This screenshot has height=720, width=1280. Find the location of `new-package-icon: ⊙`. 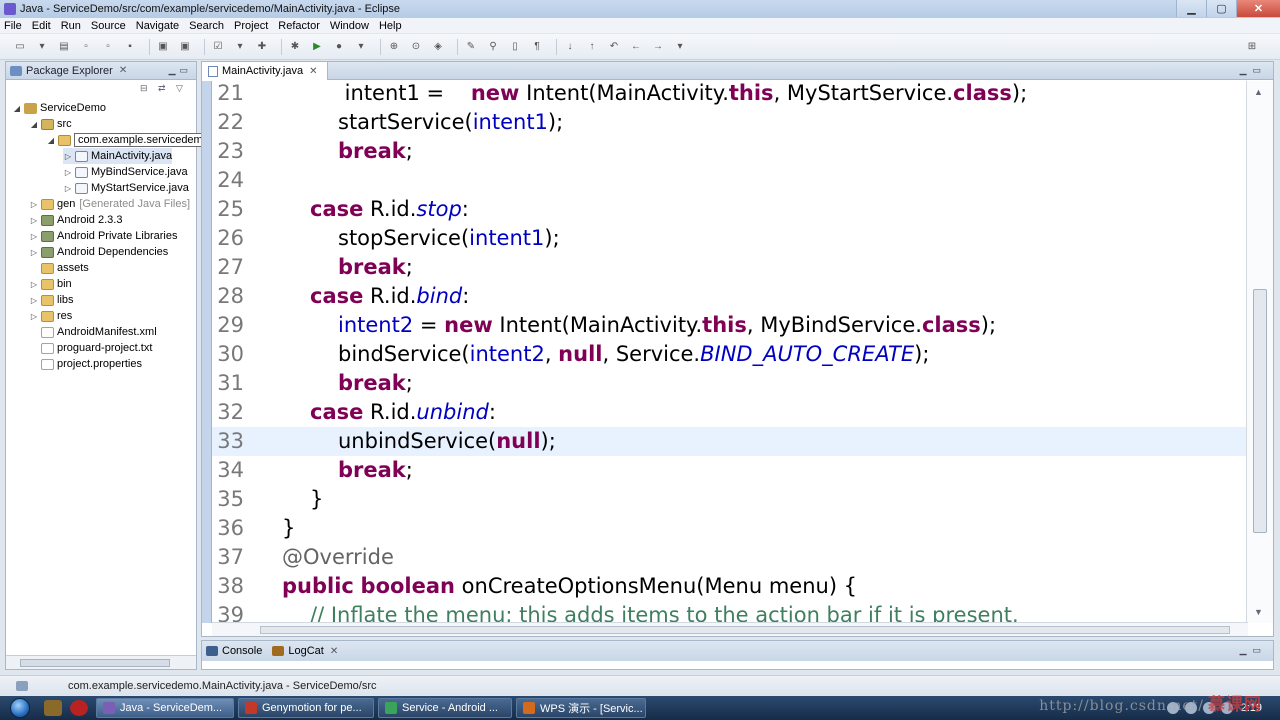

new-package-icon: ⊙ is located at coordinates (416, 47).